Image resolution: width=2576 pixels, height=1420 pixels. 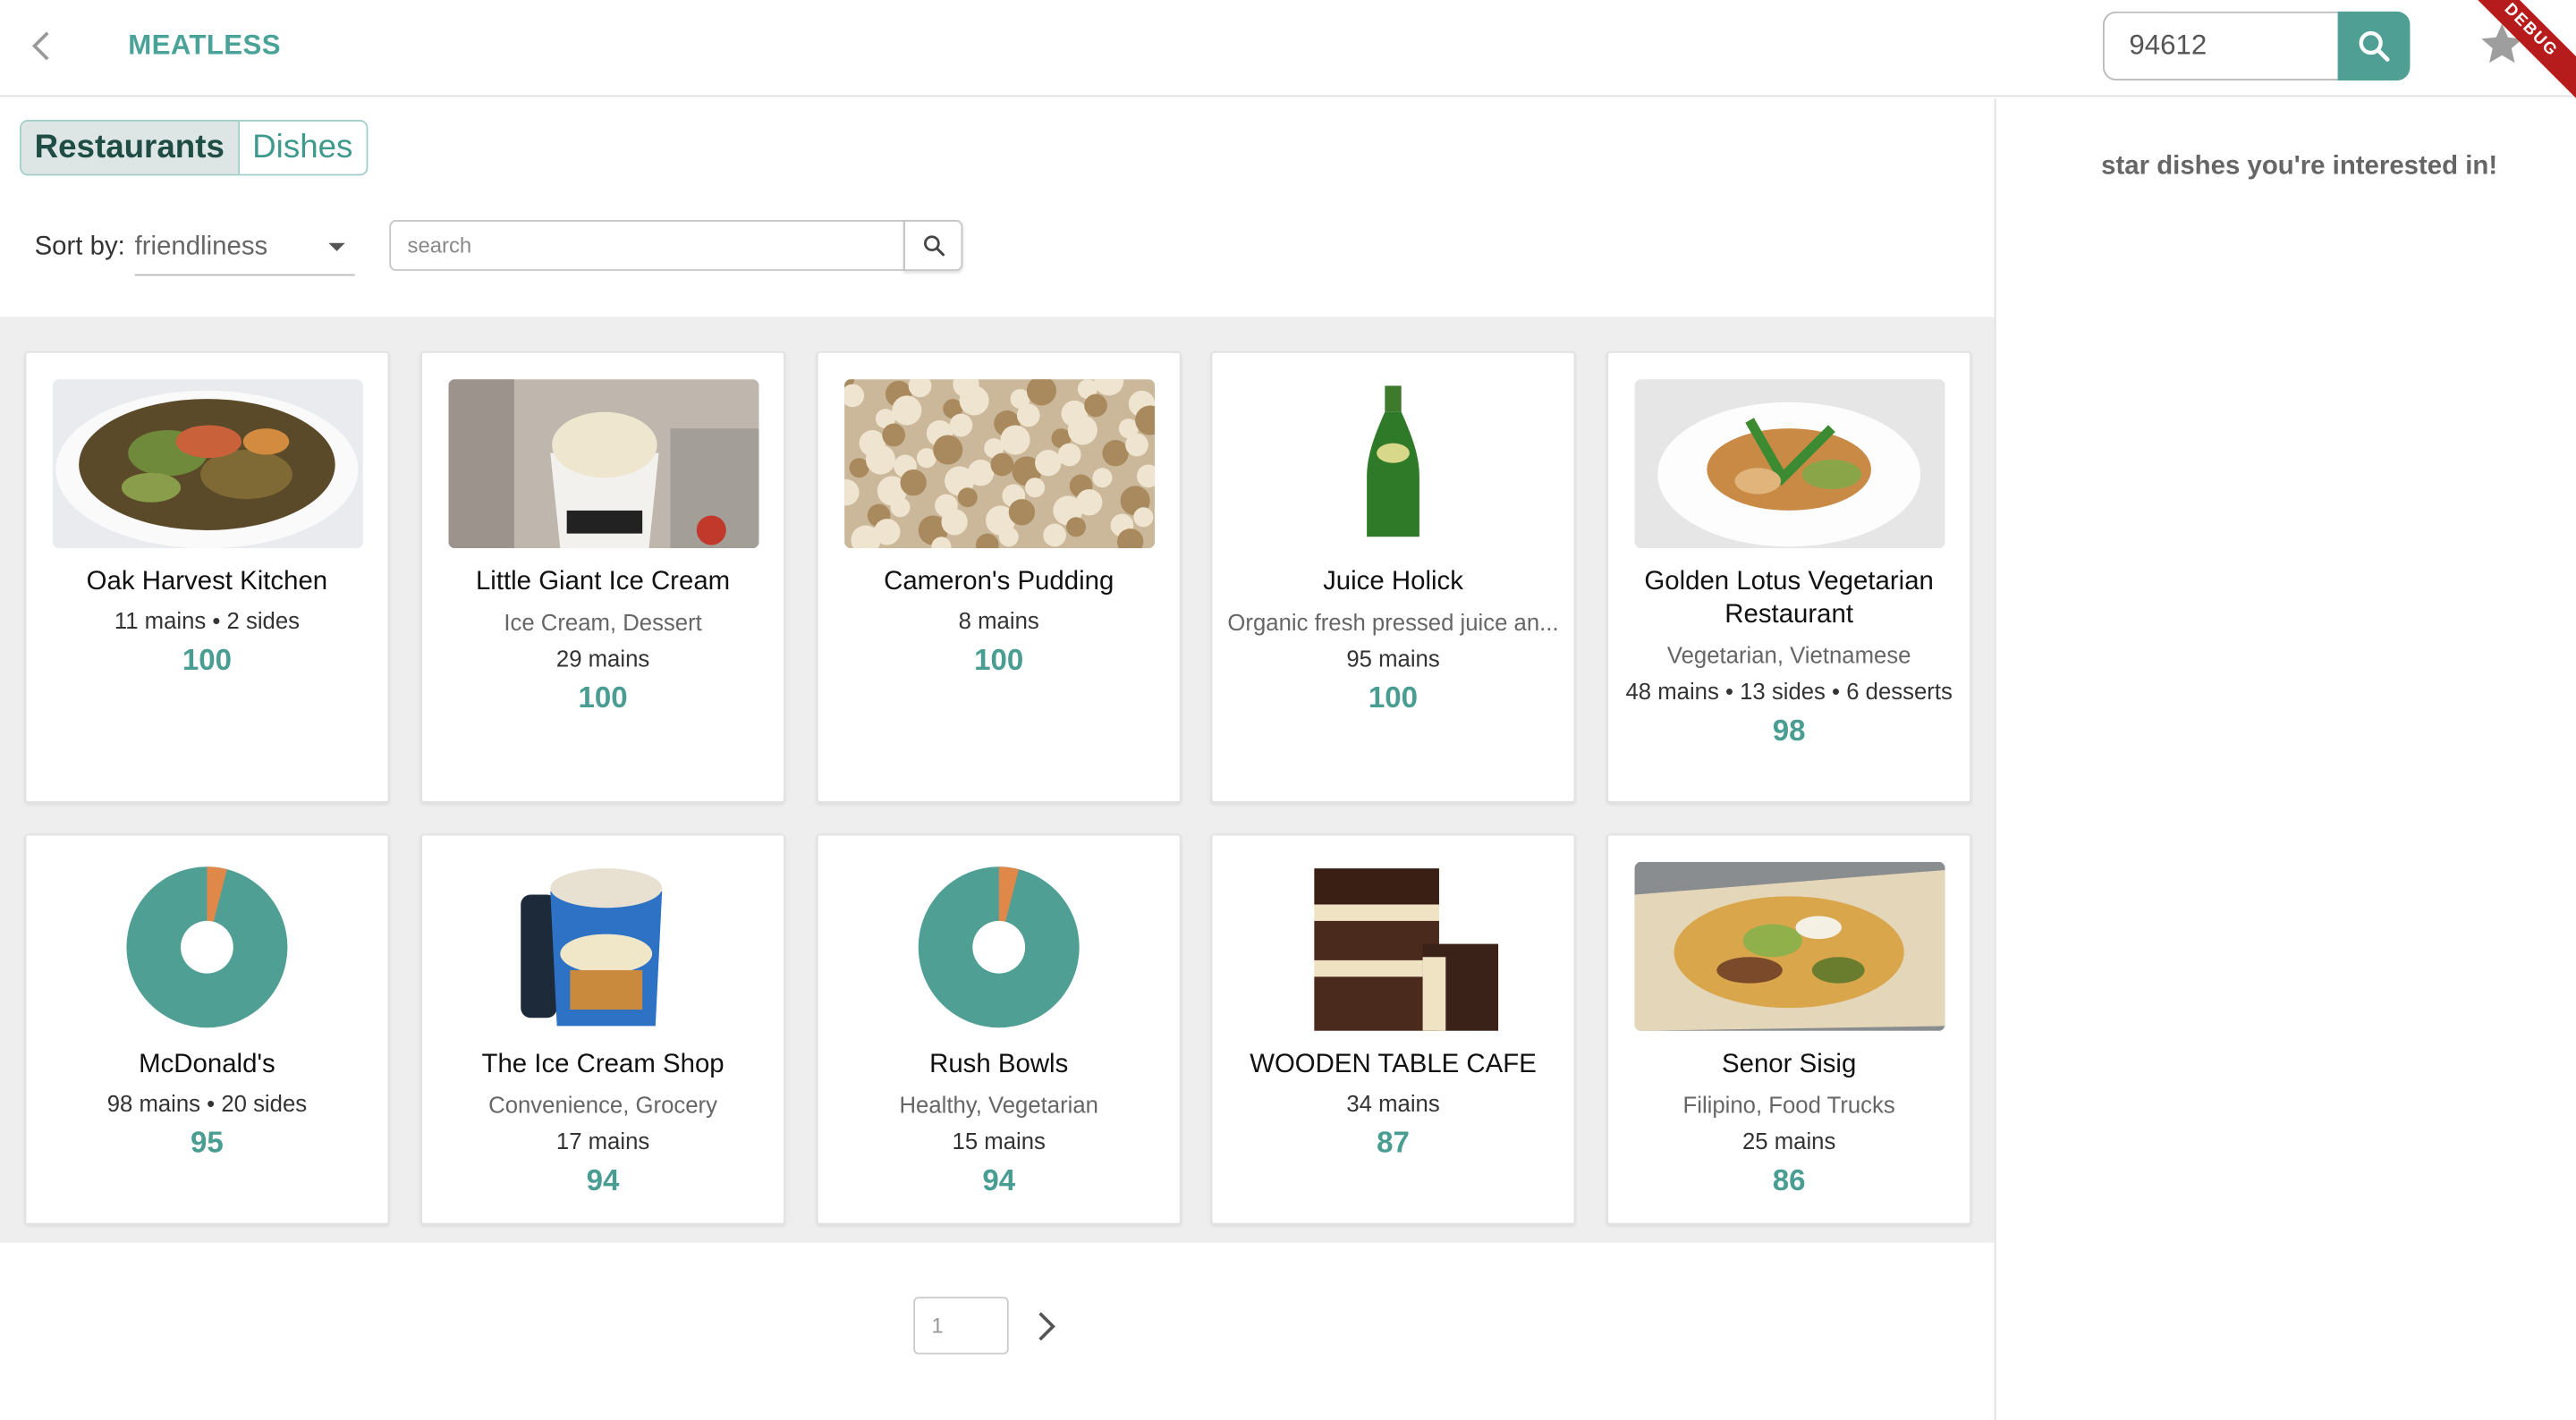 What do you see at coordinates (336, 246) in the screenshot?
I see `caret-down-icon` at bounding box center [336, 246].